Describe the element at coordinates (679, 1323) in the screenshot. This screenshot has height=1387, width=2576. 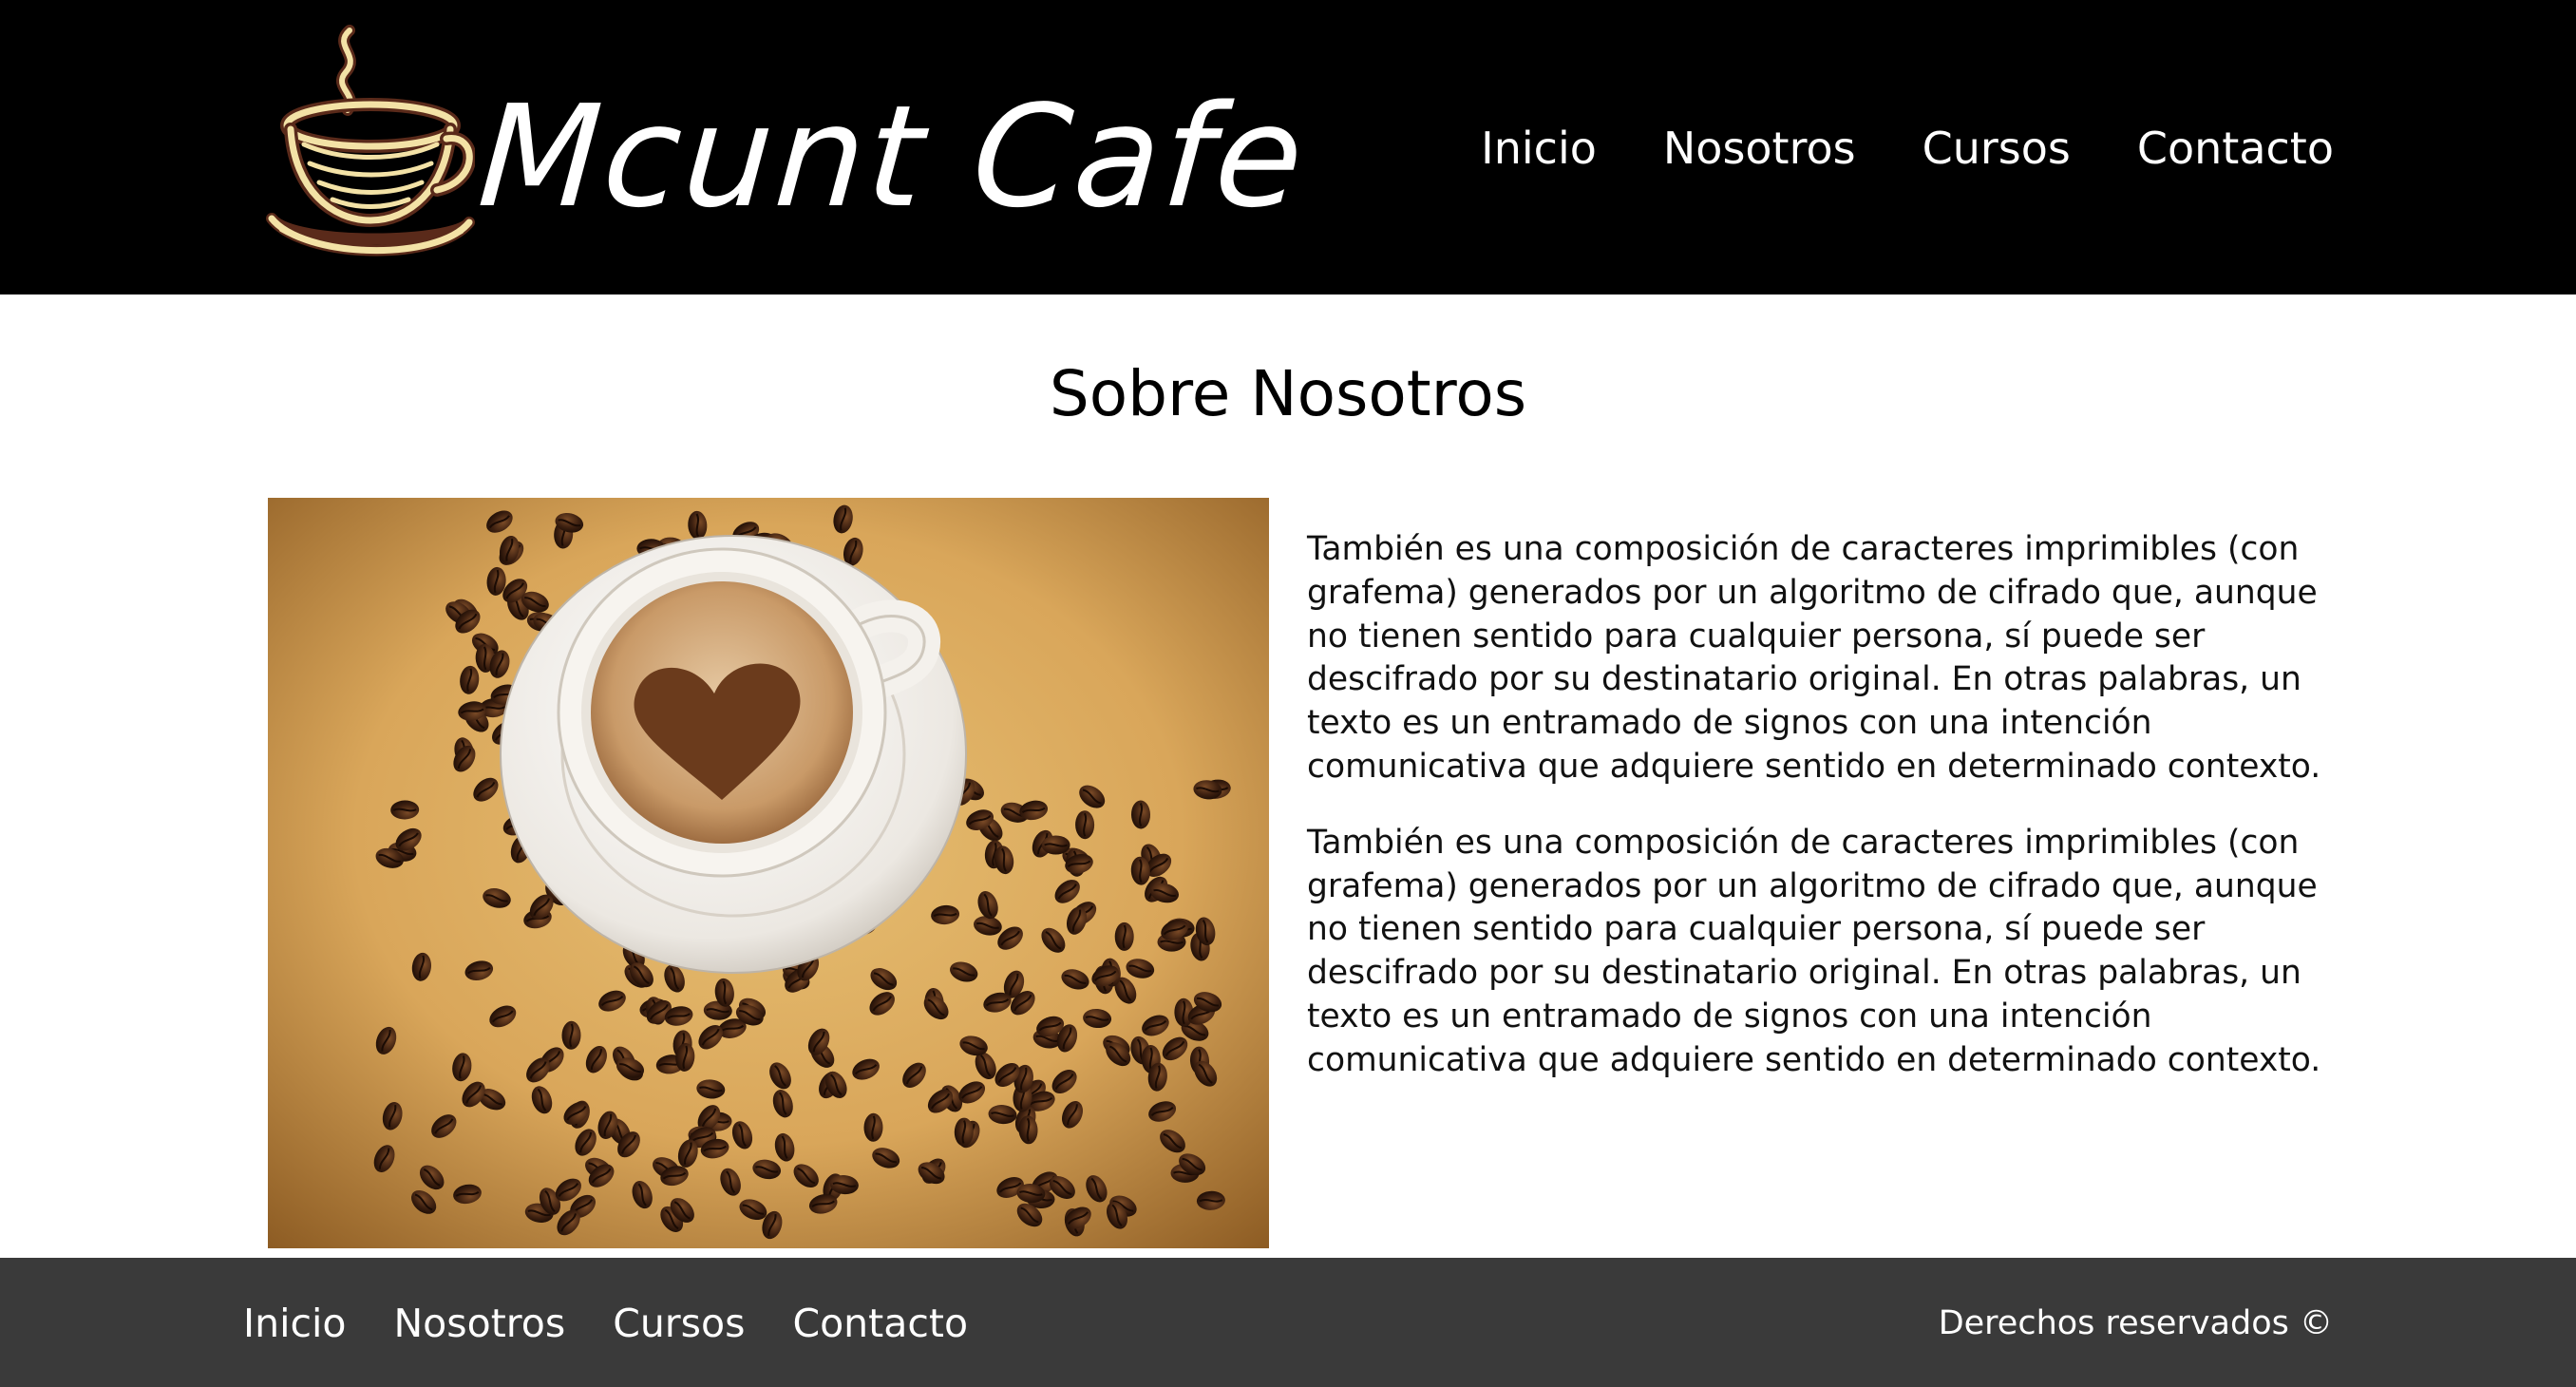
I see `footer-link-cursos: Cursos` at that location.